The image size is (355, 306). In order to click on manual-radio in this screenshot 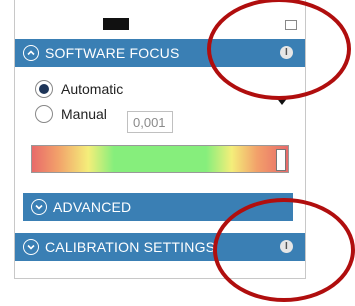, I will do `click(44, 114)`.